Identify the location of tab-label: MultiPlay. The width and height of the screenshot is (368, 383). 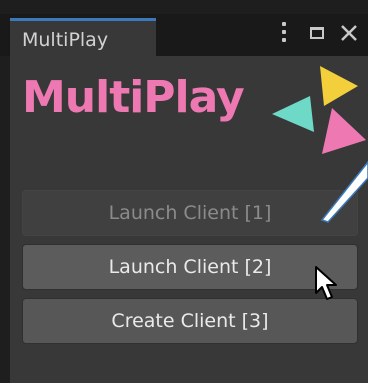
(65, 40).